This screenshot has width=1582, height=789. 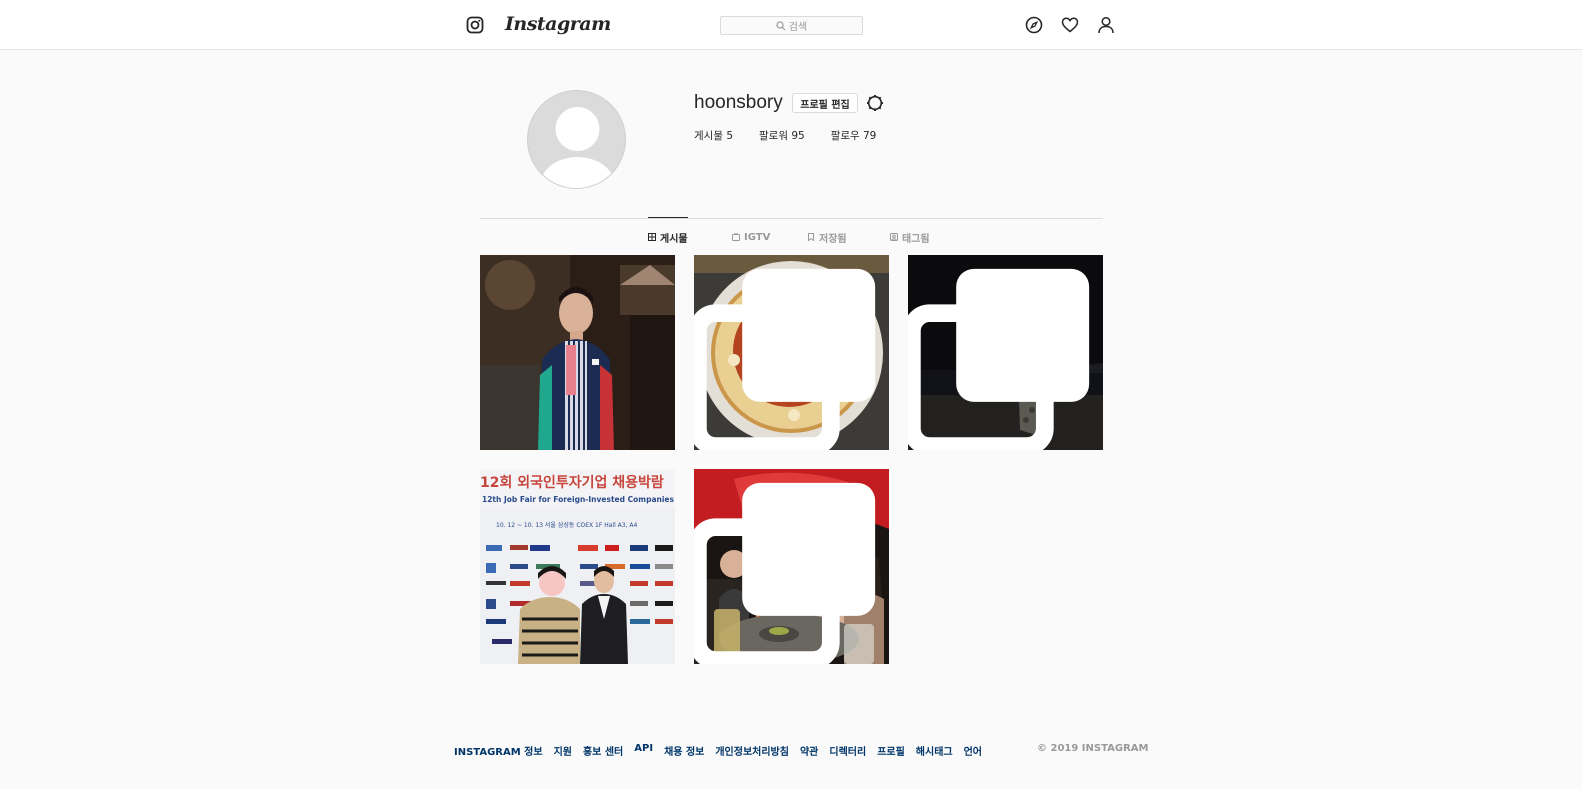 What do you see at coordinates (811, 237) in the screenshot?
I see `bookmark-icon` at bounding box center [811, 237].